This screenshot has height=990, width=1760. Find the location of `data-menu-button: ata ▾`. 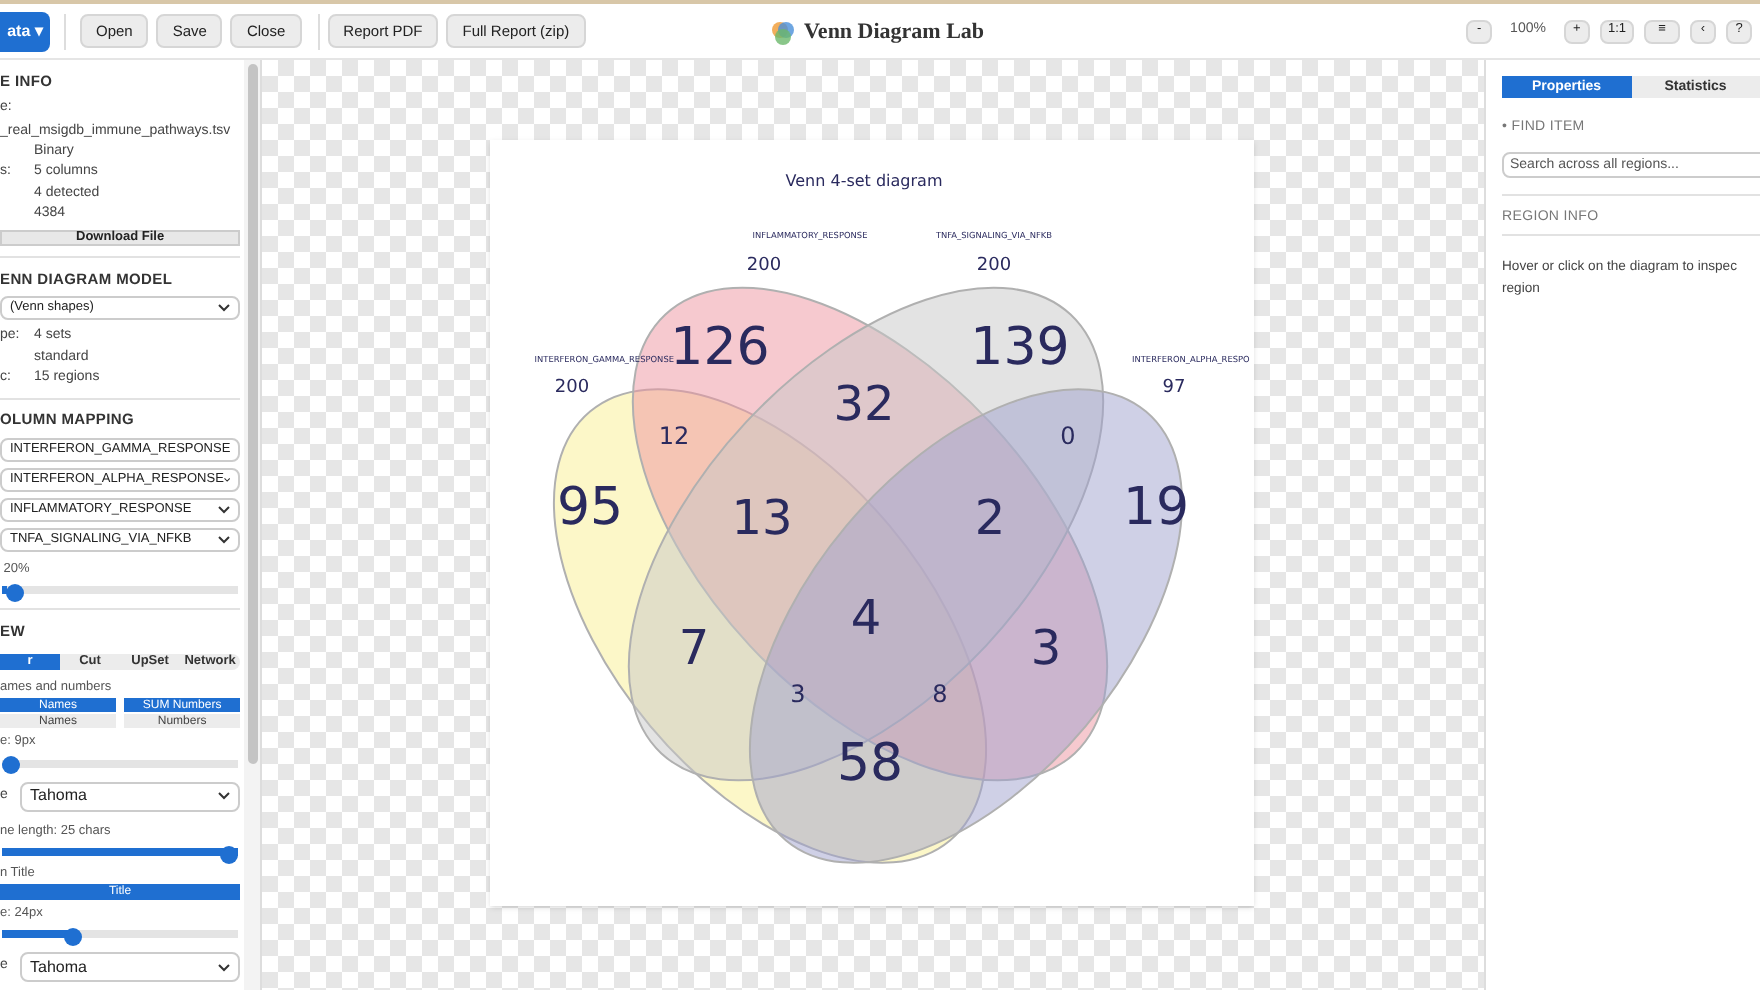

data-menu-button: ata ▾ is located at coordinates (25, 31).